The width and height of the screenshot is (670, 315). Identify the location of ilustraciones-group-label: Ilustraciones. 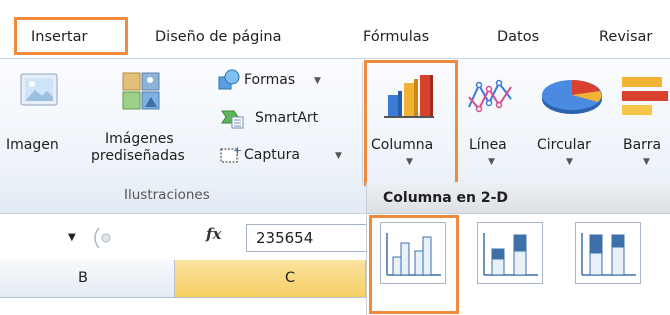
(167, 195).